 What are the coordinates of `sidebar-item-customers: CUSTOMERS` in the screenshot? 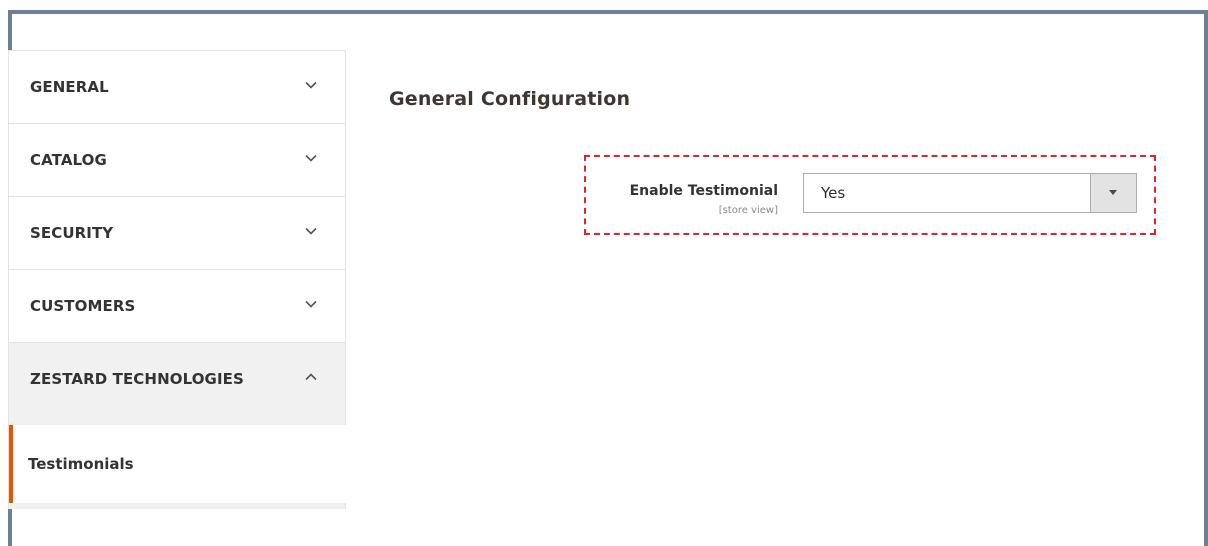 It's located at (177, 305).